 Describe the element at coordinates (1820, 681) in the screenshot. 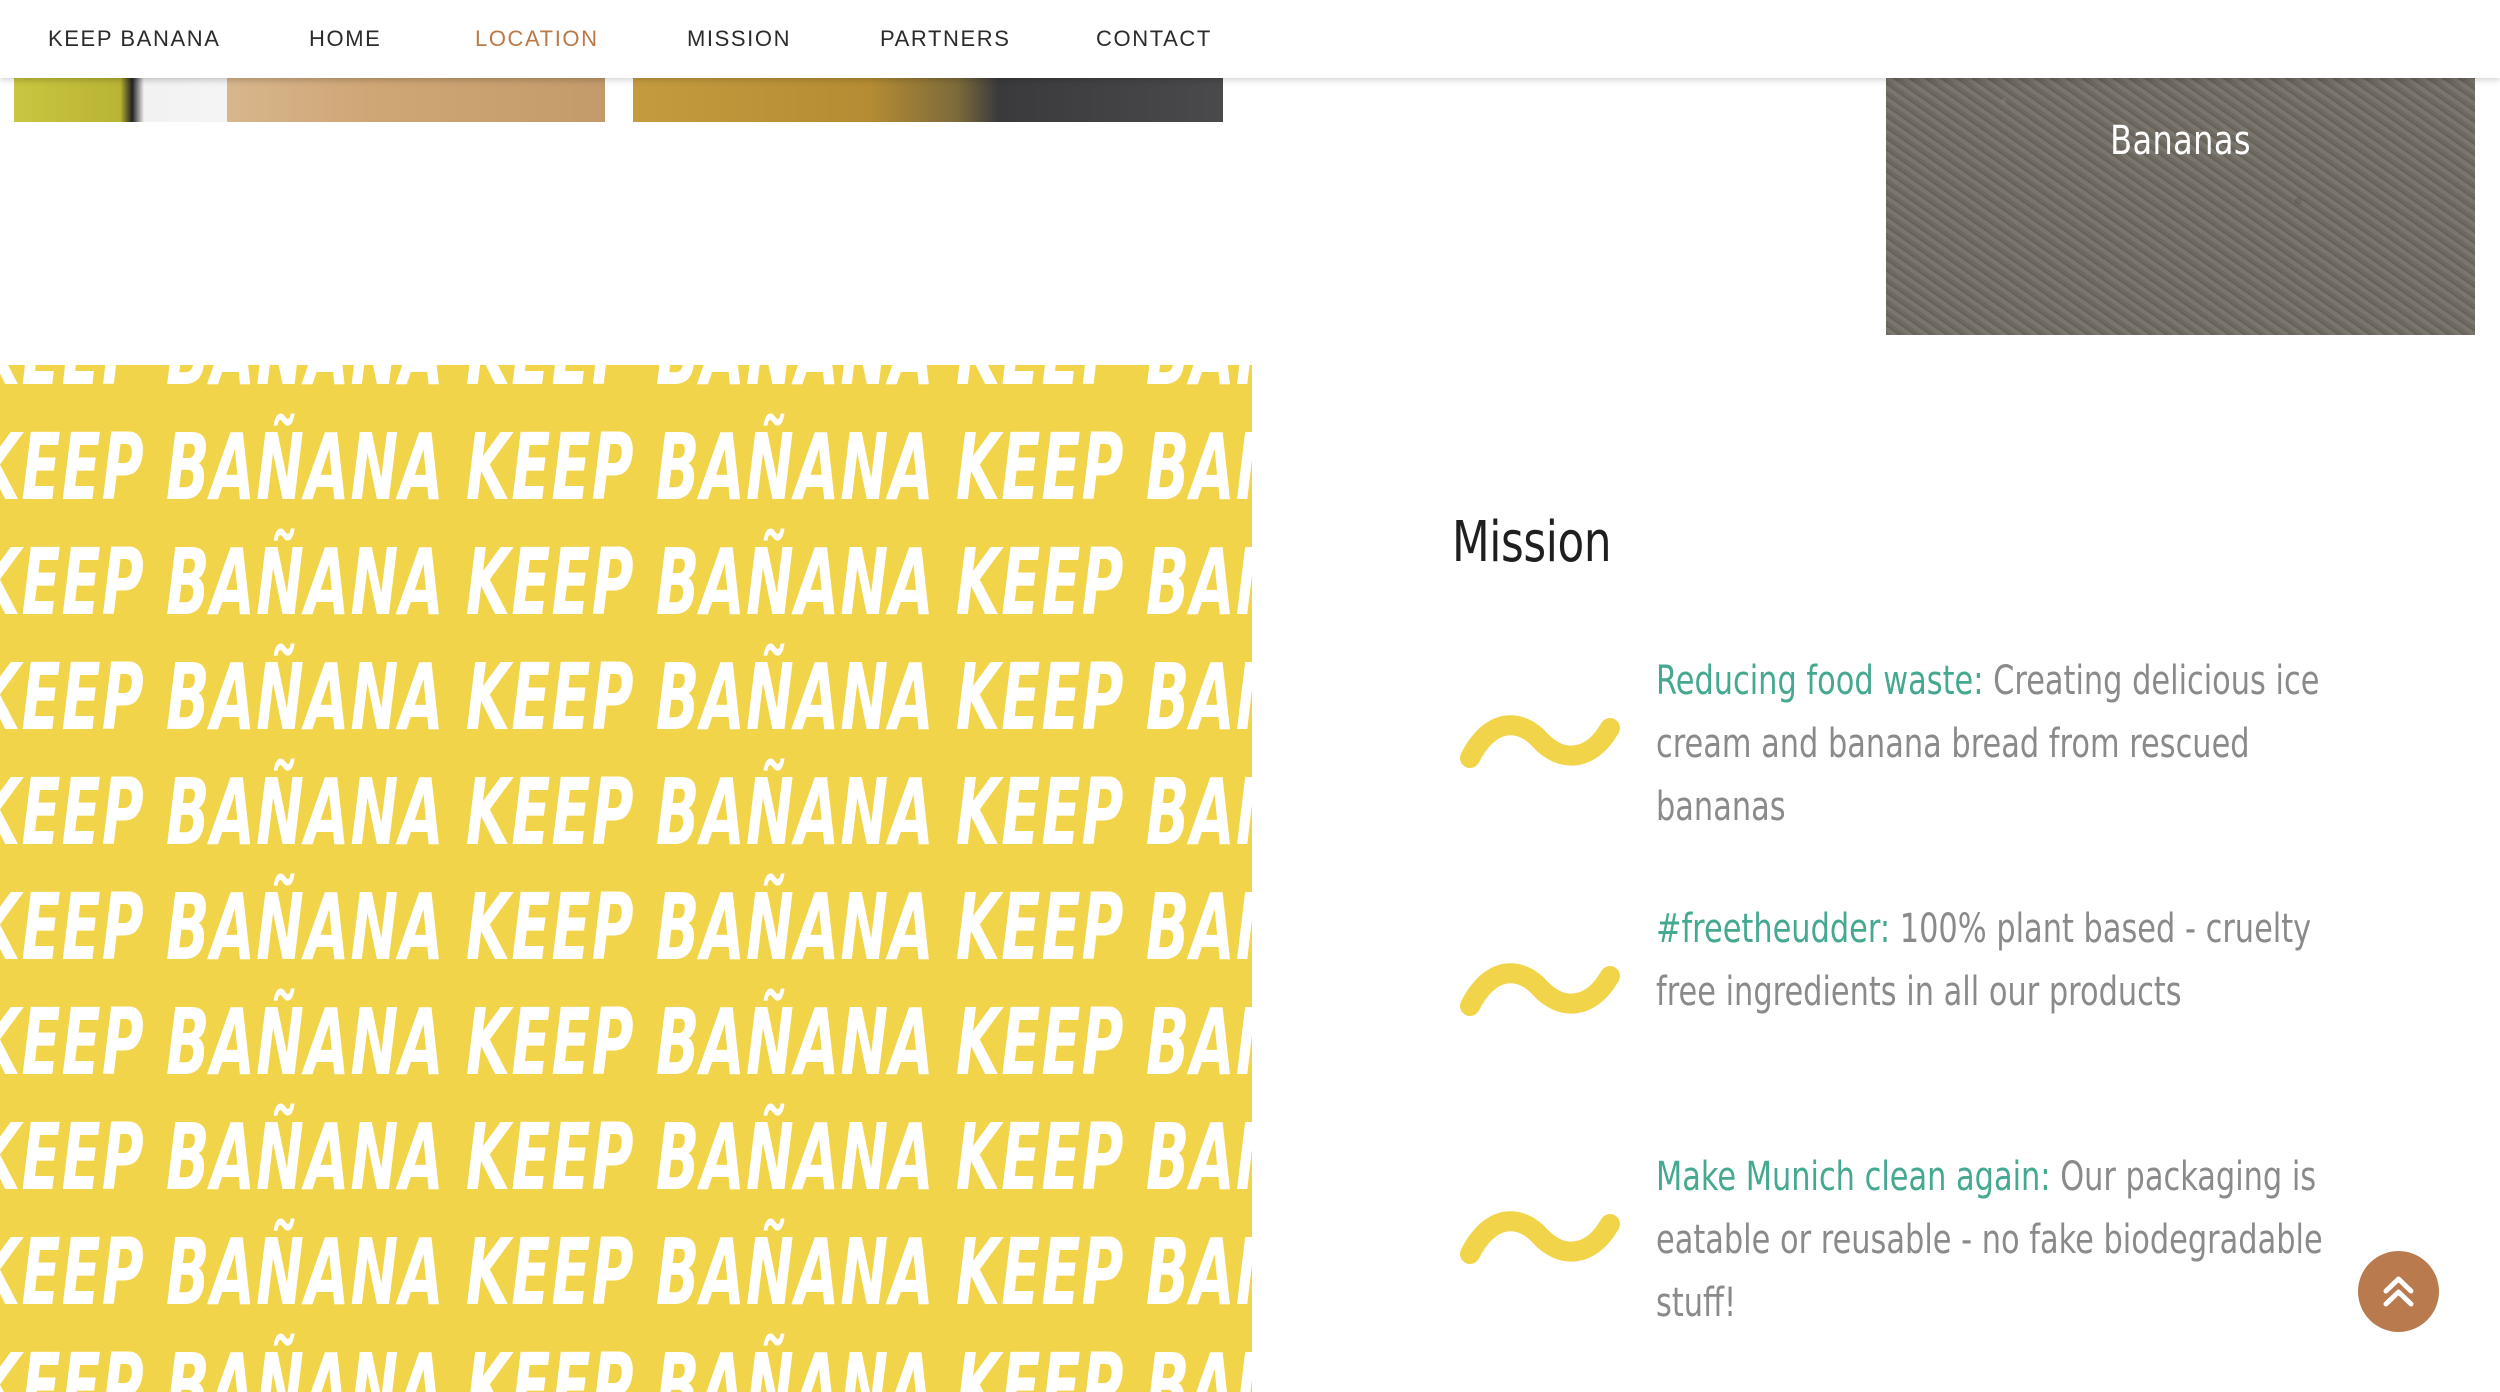

I see `mission-item-highlight: Reducing food waste:` at that location.